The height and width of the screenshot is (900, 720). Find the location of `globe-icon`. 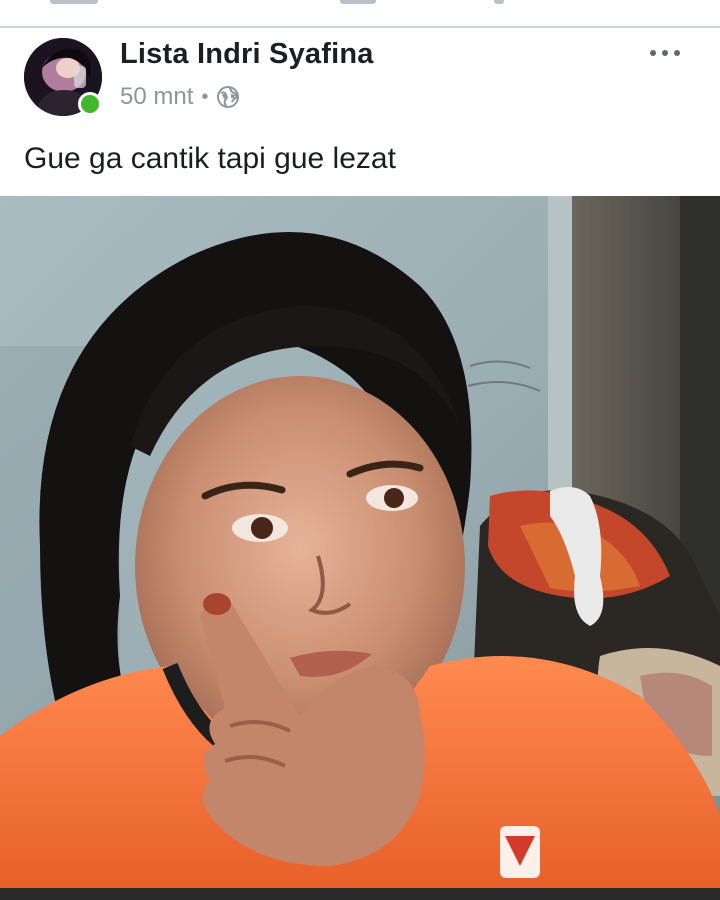

globe-icon is located at coordinates (228, 97).